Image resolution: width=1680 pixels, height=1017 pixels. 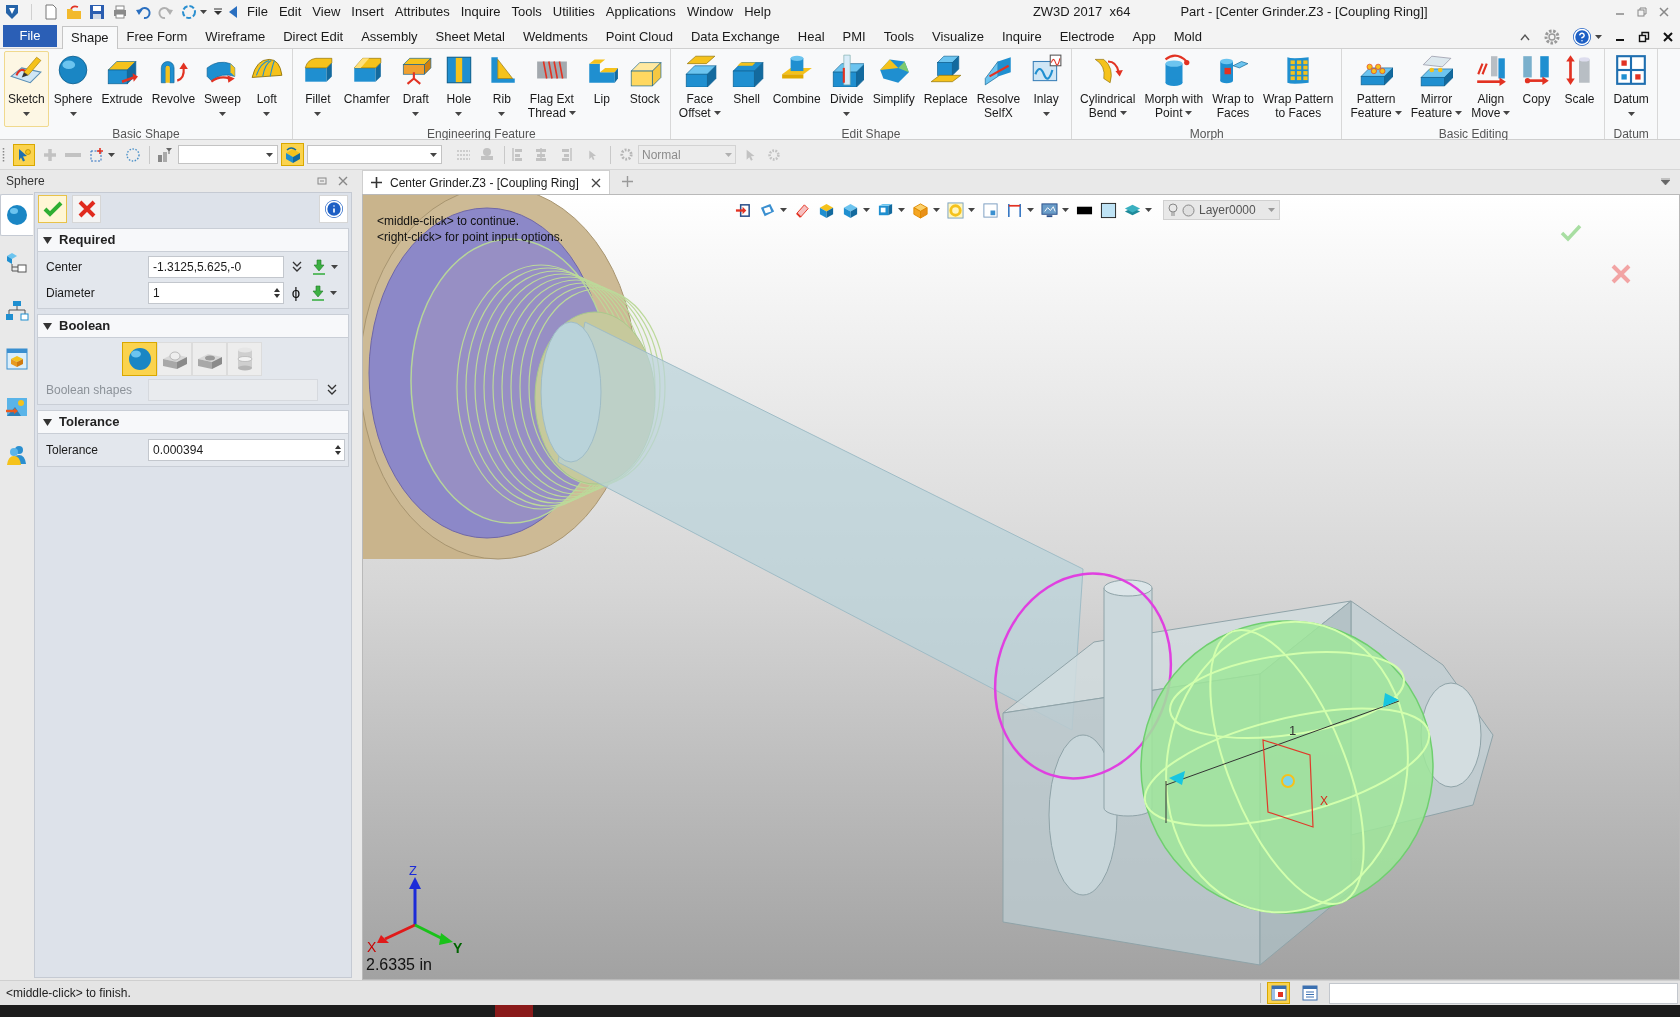 What do you see at coordinates (1525, 37) in the screenshot?
I see `chevron-up-icon` at bounding box center [1525, 37].